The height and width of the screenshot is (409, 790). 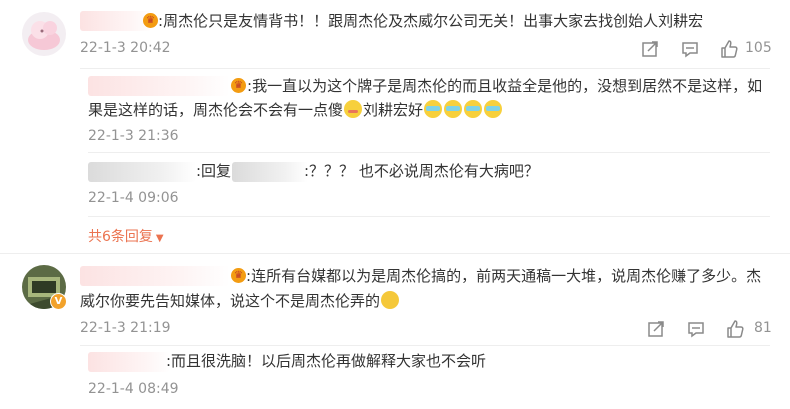 I want to click on reply-target-username, so click(x=270, y=172).